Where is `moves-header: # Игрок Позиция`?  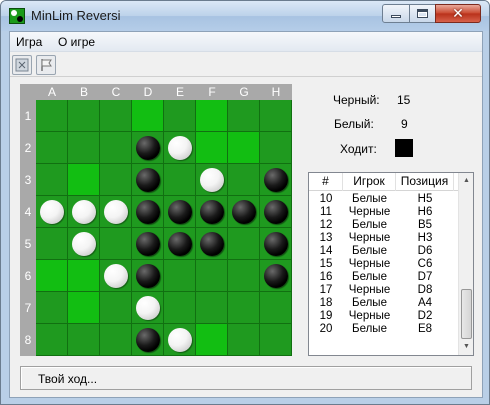 moves-header: # Игрок Позиция is located at coordinates (384, 182).